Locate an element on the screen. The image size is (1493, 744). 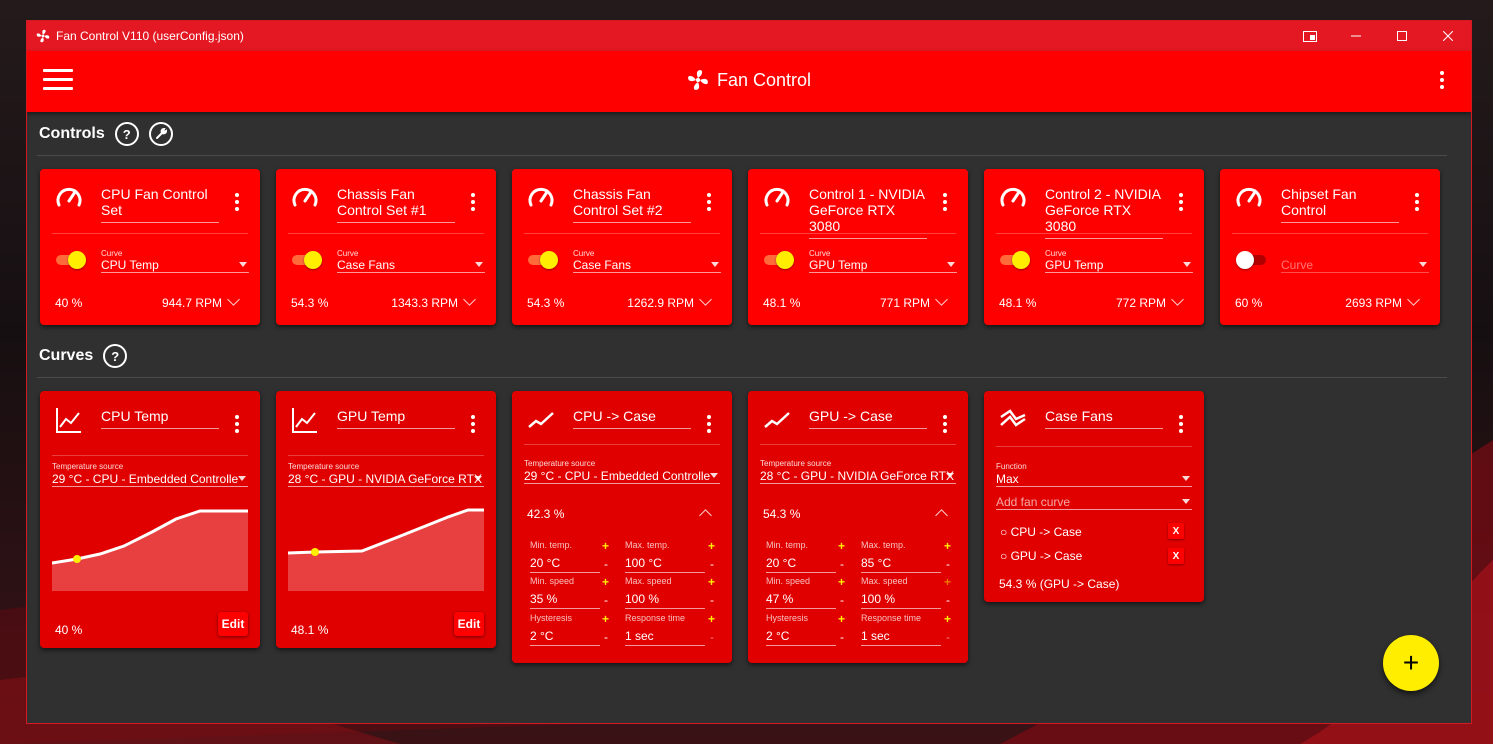
control-name: CPU Fan Control Set is located at coordinates (160, 204).